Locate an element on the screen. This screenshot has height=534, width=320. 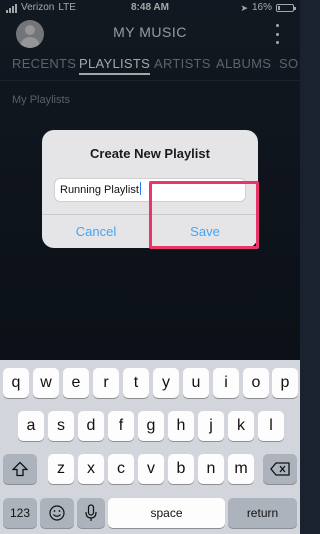
emoji-icon is located at coordinates (57, 513).